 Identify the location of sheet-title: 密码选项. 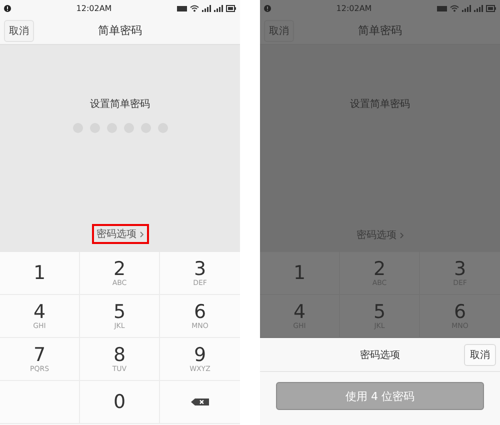
(380, 355).